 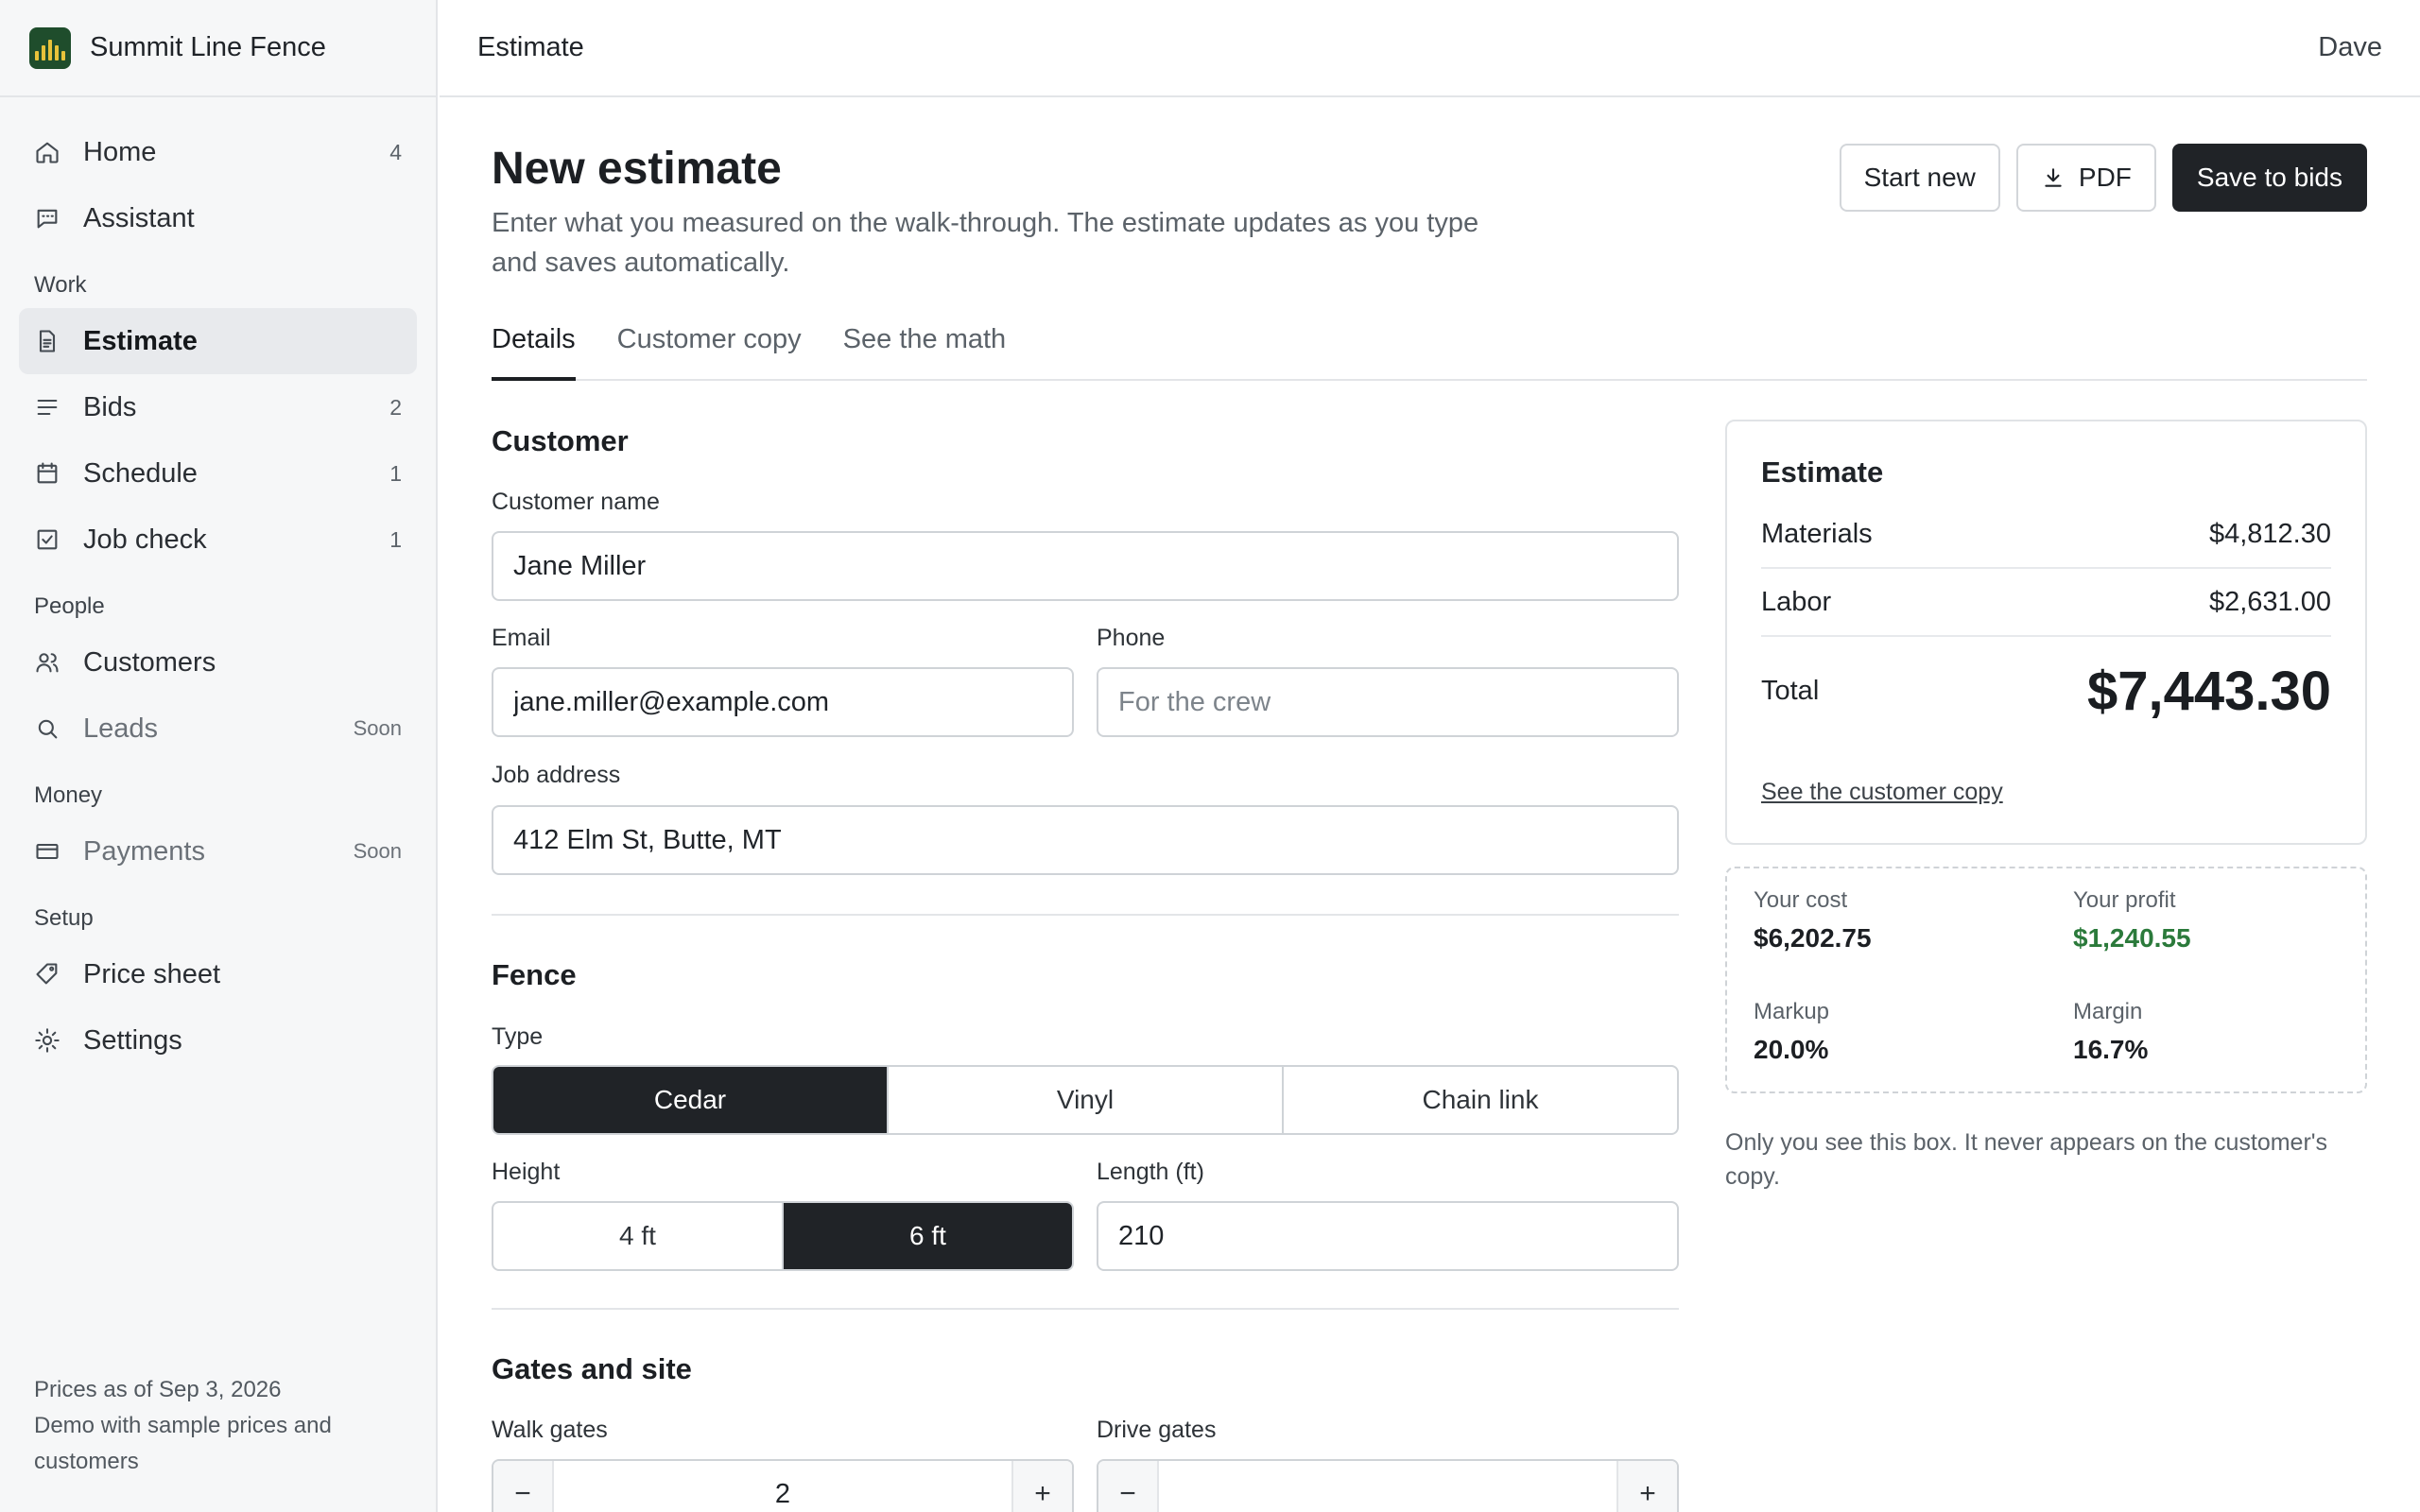 What do you see at coordinates (928, 1236) in the screenshot?
I see `height-6ft: 6 ft` at bounding box center [928, 1236].